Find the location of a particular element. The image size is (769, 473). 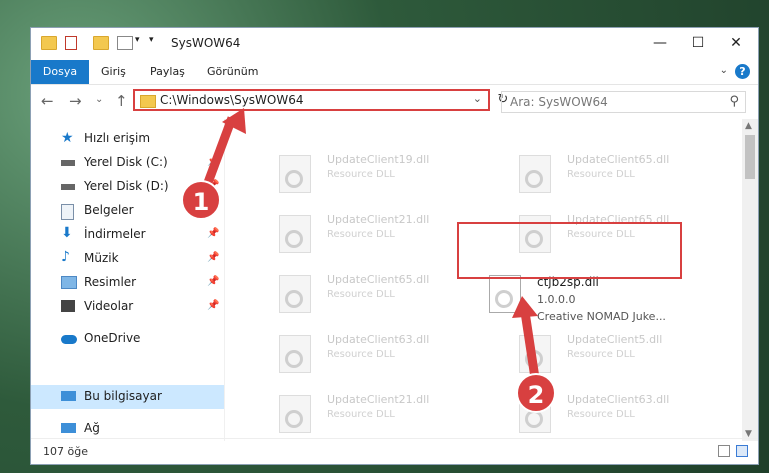

sidebar-item-videos: Videolar 📌 is located at coordinates (127, 307).